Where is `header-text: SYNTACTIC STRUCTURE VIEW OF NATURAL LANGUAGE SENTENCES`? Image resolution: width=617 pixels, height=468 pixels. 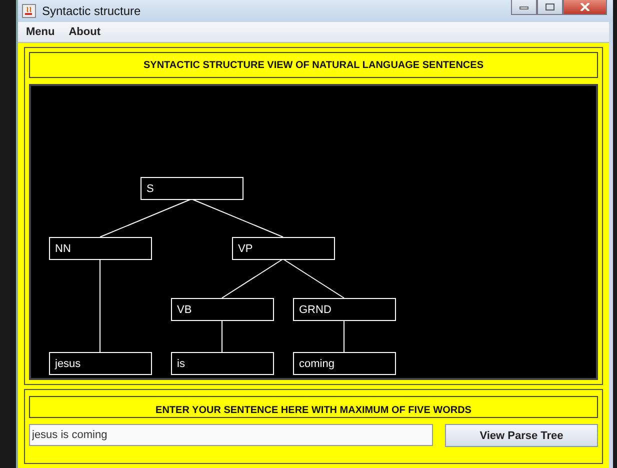 header-text: SYNTACTIC STRUCTURE VIEW OF NATURAL LANGUAGE SENTENCES is located at coordinates (313, 65).